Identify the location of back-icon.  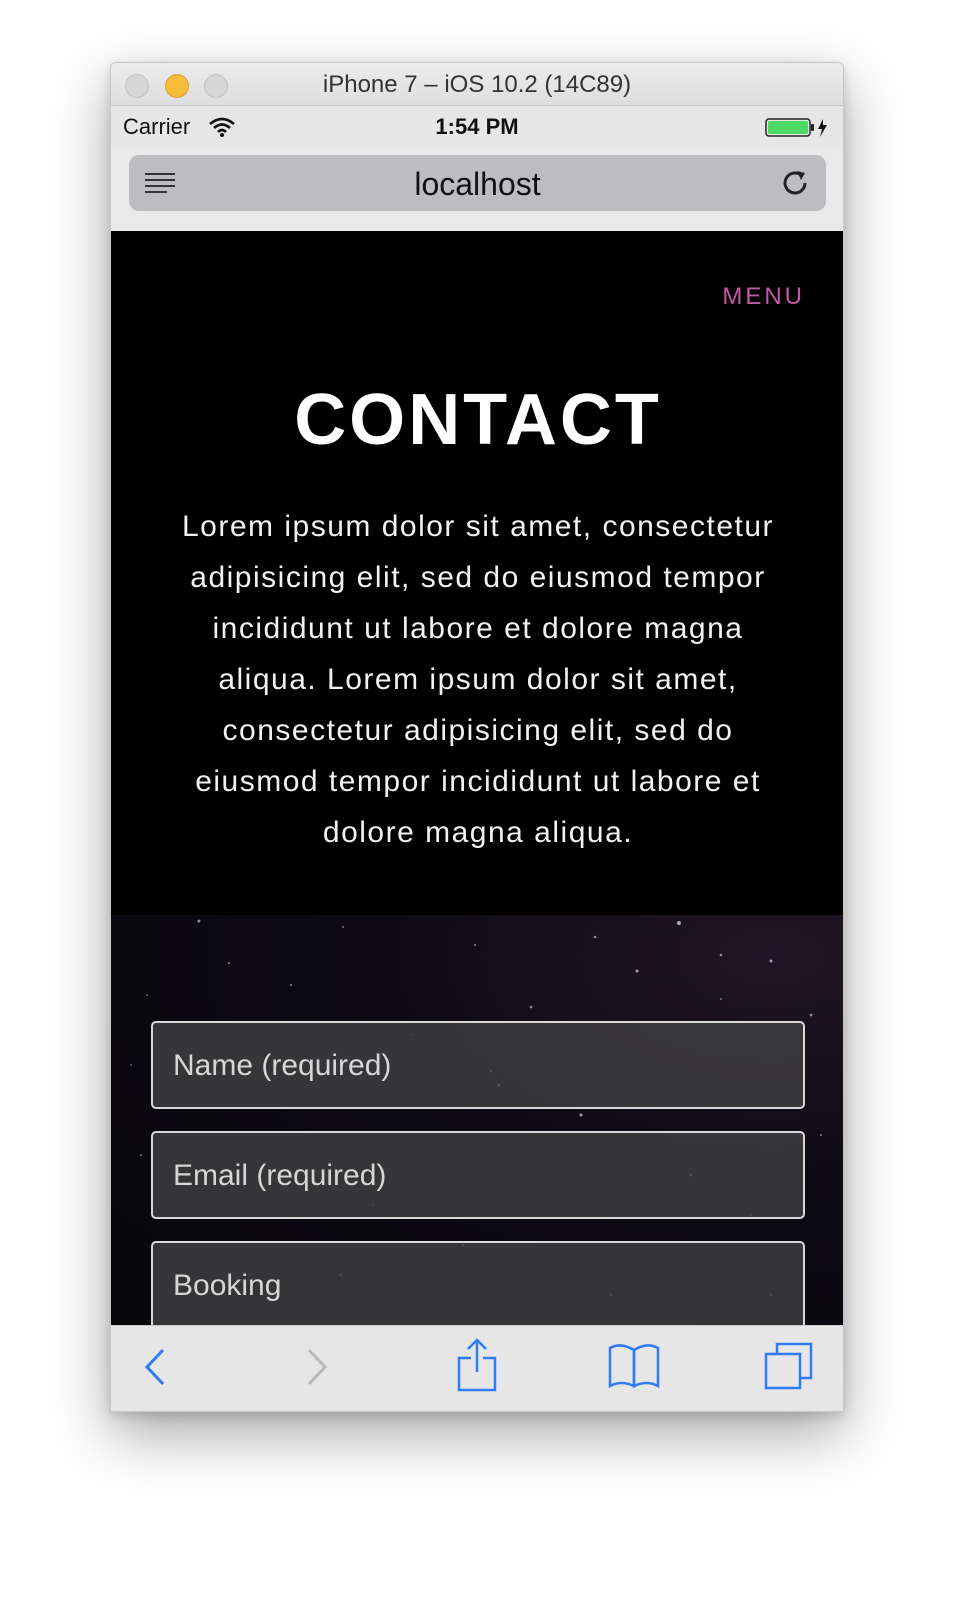
(154, 1369).